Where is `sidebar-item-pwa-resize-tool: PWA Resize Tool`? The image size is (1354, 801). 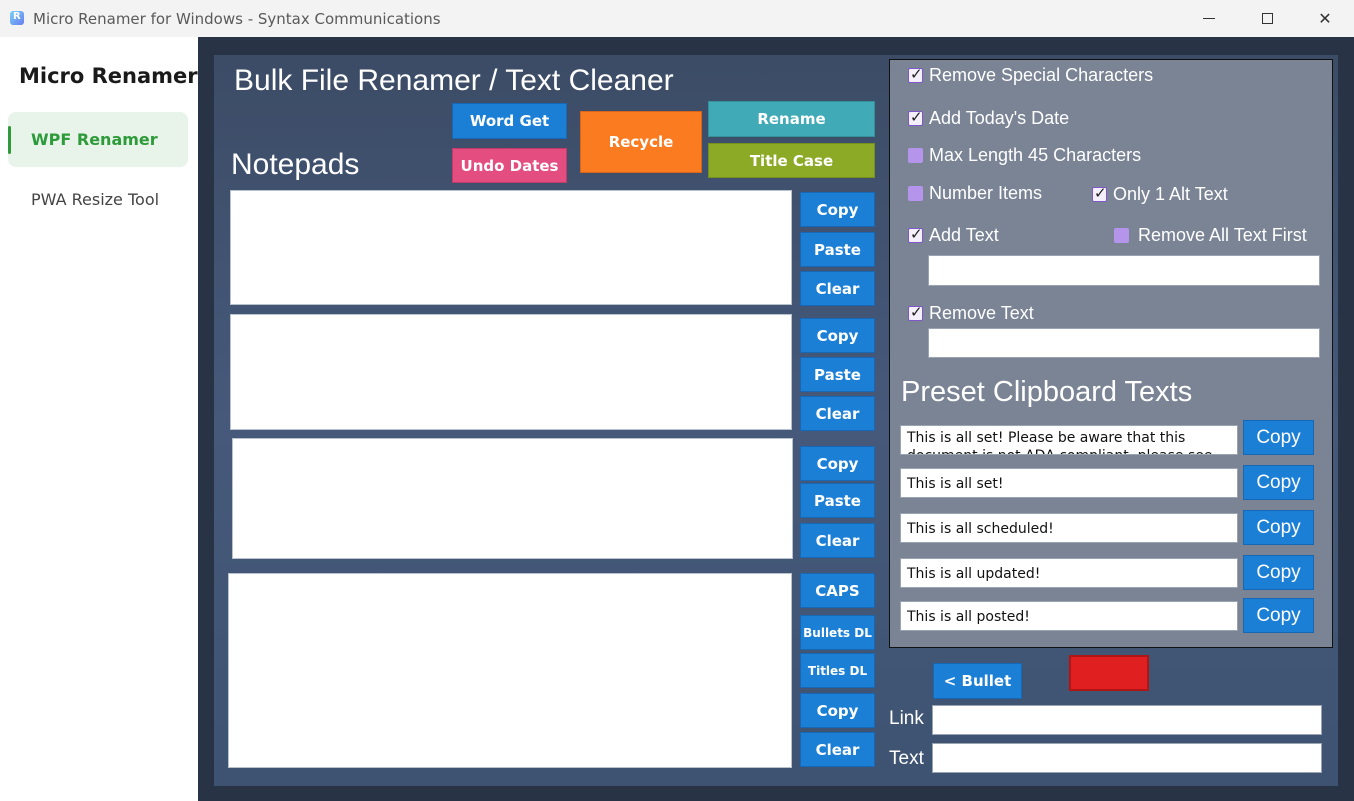
sidebar-item-pwa-resize-tool: PWA Resize Tool is located at coordinates (98, 199).